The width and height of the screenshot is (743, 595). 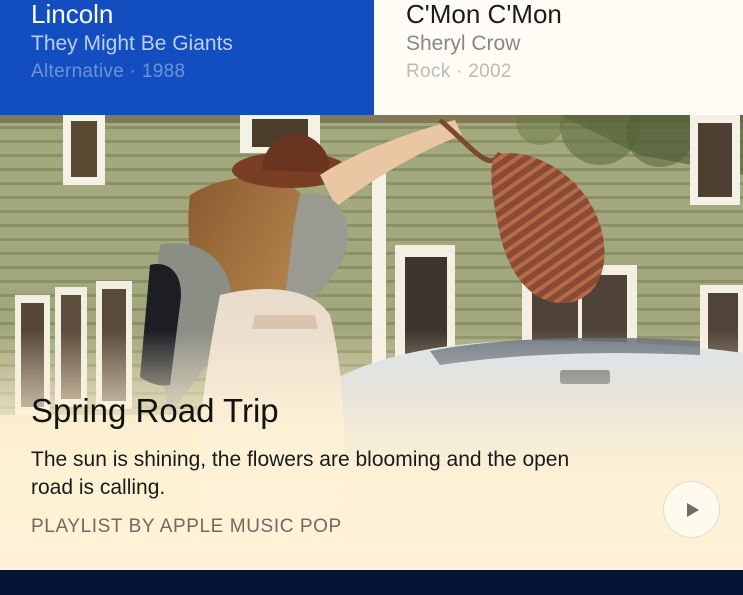 I want to click on album-title: C'Mon C'Mon, so click(x=484, y=14).